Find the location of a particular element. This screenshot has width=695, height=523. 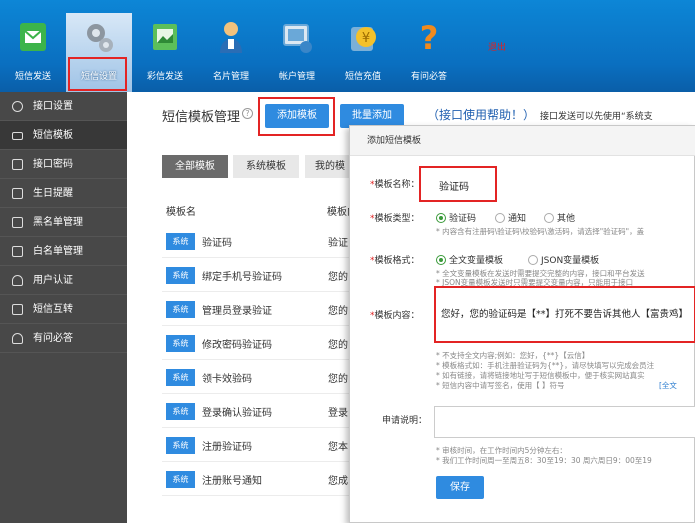

template-preview: 您成 is located at coordinates (338, 481).